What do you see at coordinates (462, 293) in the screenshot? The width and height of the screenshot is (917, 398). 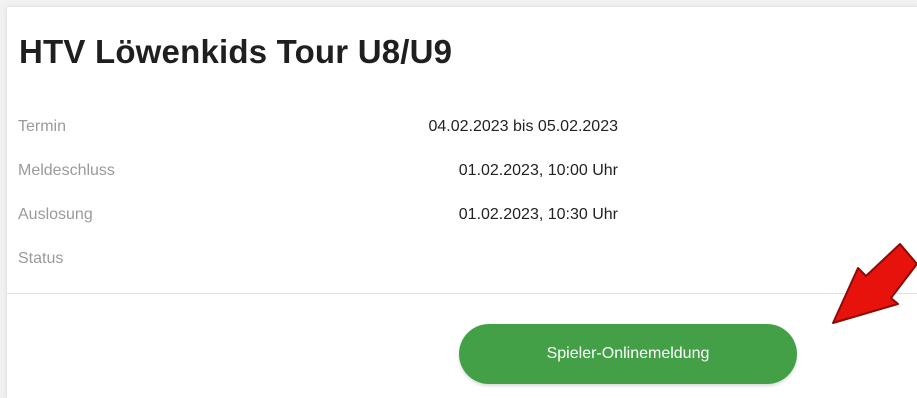 I see `divider` at bounding box center [462, 293].